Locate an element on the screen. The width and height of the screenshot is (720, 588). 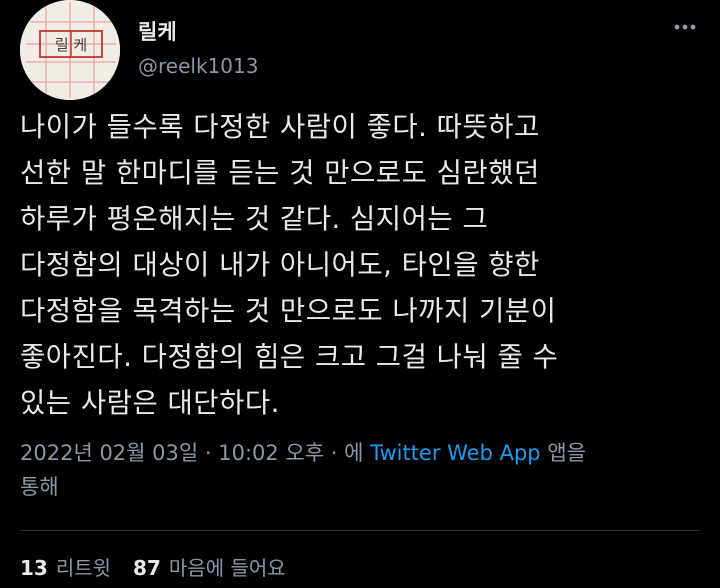
divider is located at coordinates (360, 530).